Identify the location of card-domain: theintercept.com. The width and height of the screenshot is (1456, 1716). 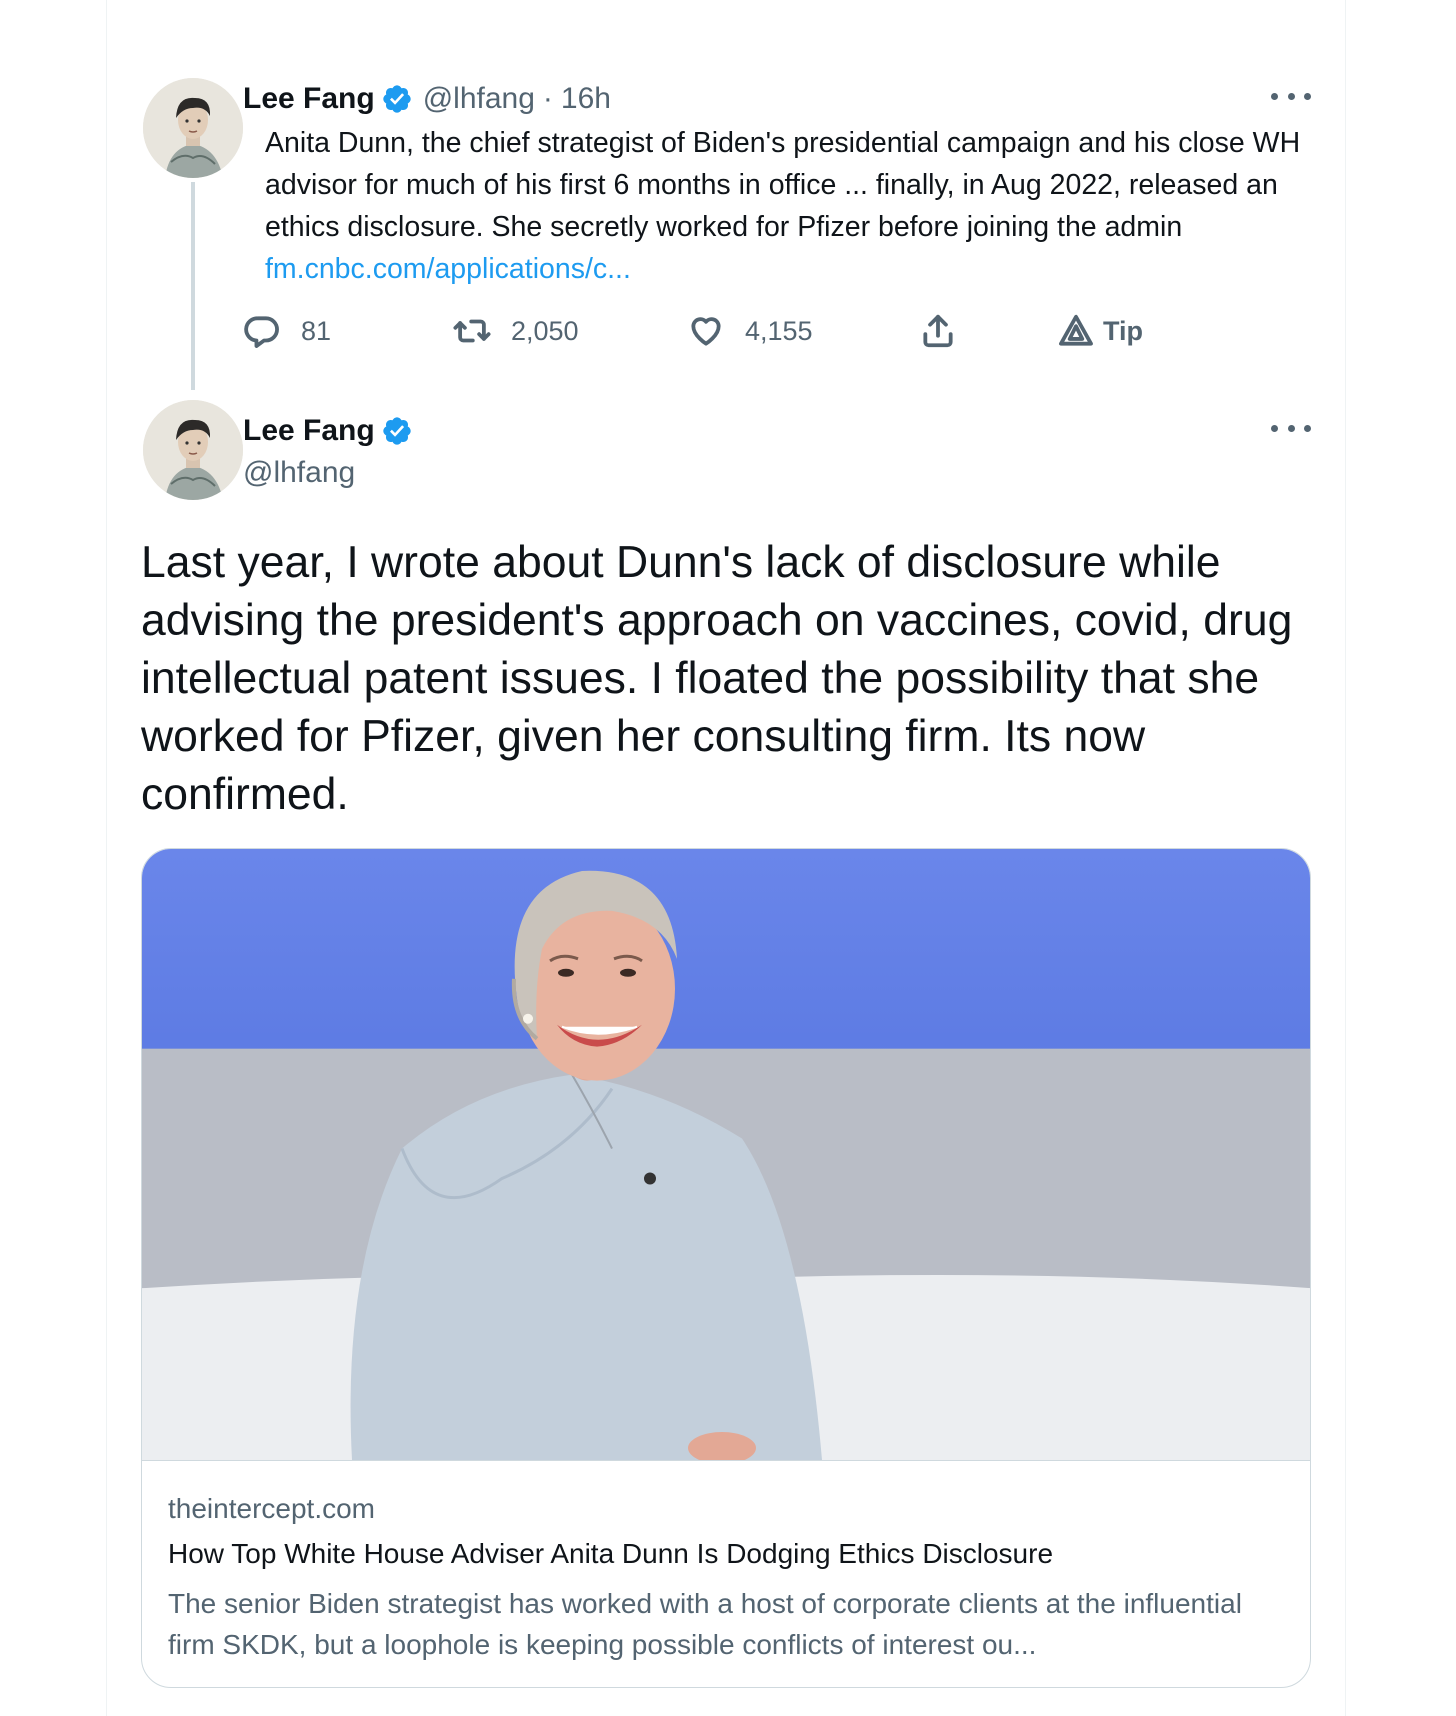
(271, 1508).